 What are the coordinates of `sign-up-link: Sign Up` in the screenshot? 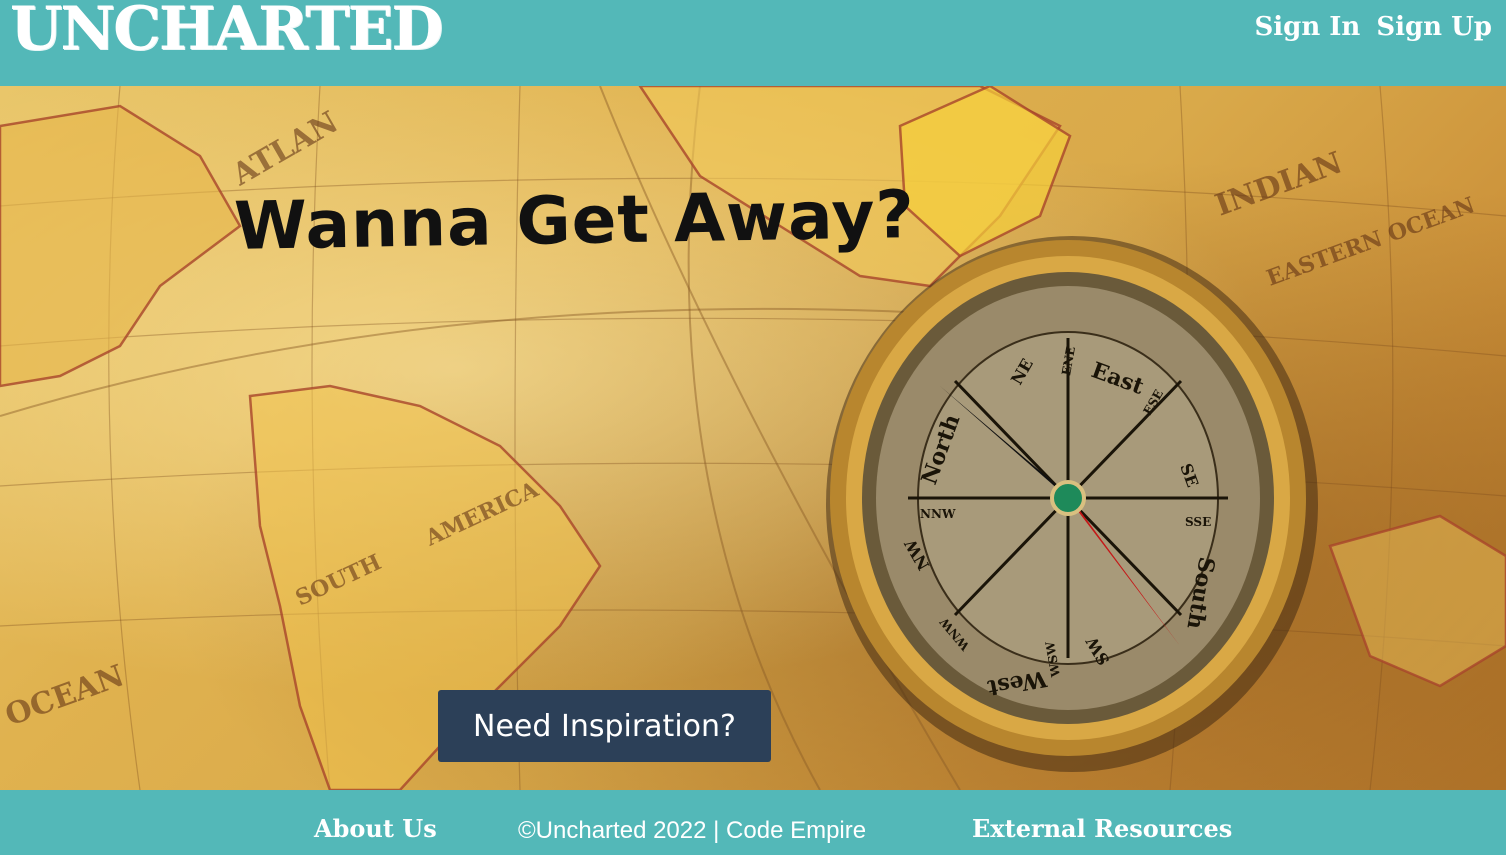 It's located at (1434, 27).